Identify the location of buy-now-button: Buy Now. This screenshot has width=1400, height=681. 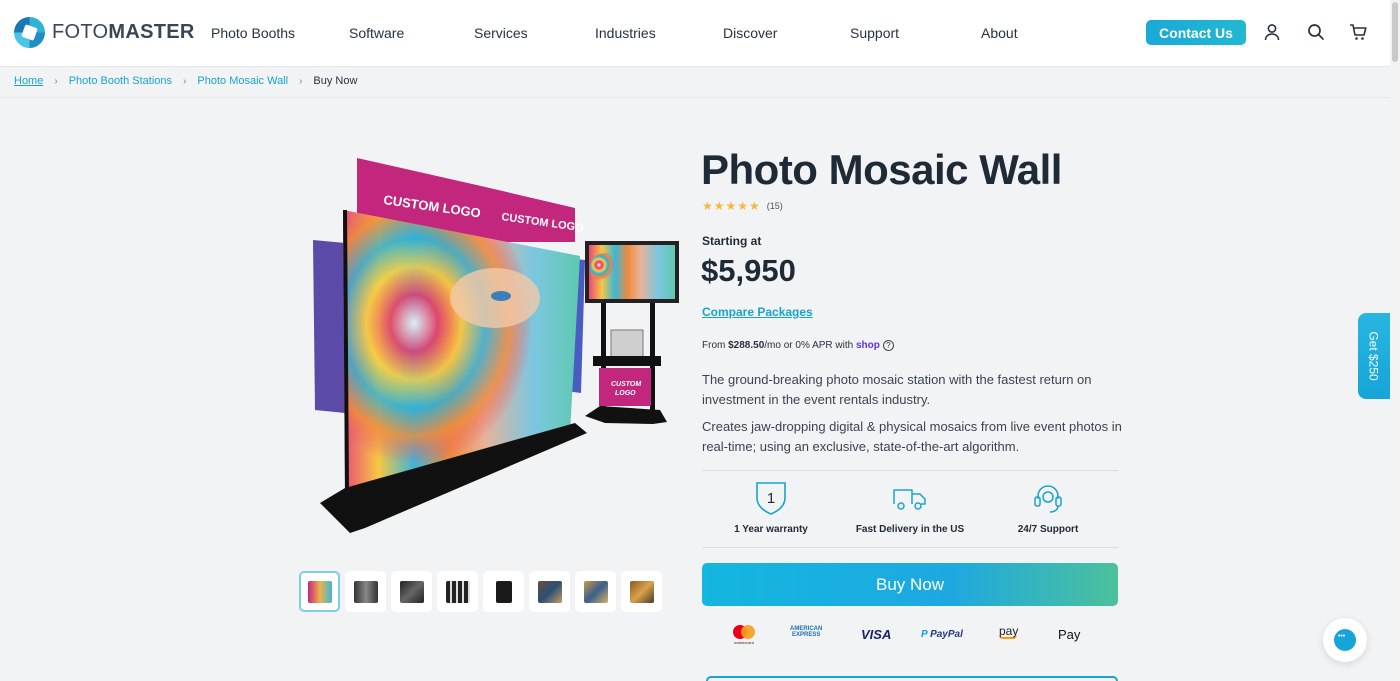
(910, 584).